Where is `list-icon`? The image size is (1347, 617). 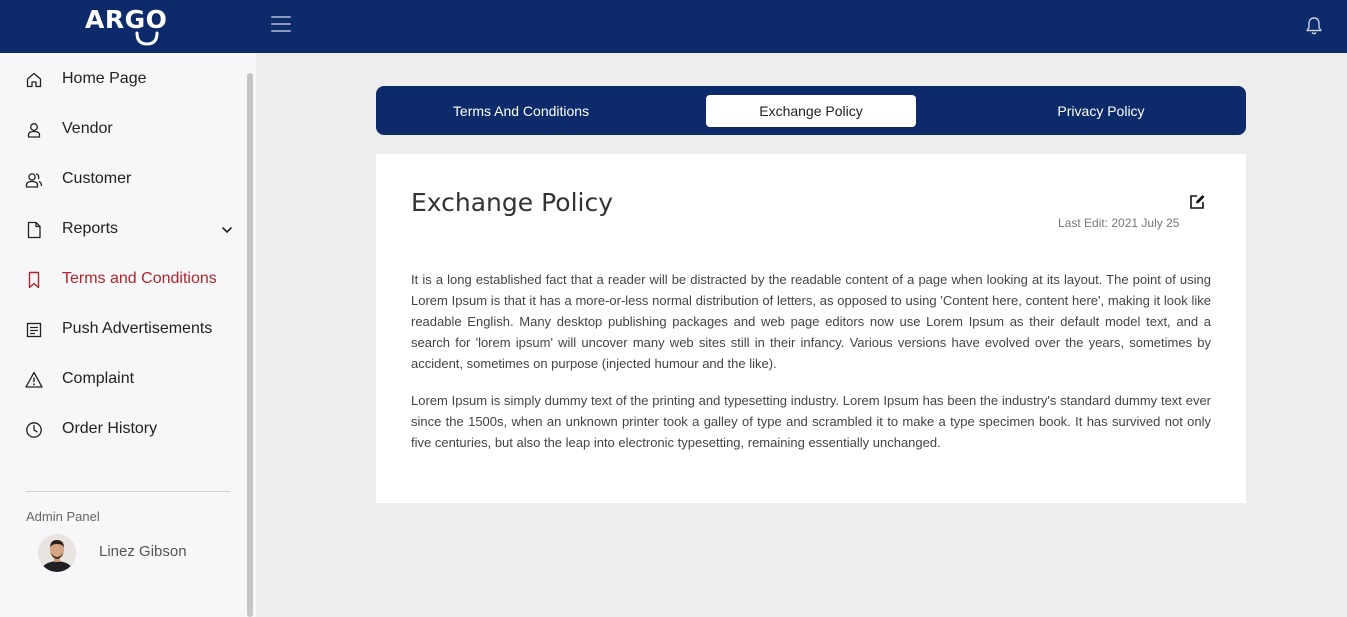 list-icon is located at coordinates (34, 330).